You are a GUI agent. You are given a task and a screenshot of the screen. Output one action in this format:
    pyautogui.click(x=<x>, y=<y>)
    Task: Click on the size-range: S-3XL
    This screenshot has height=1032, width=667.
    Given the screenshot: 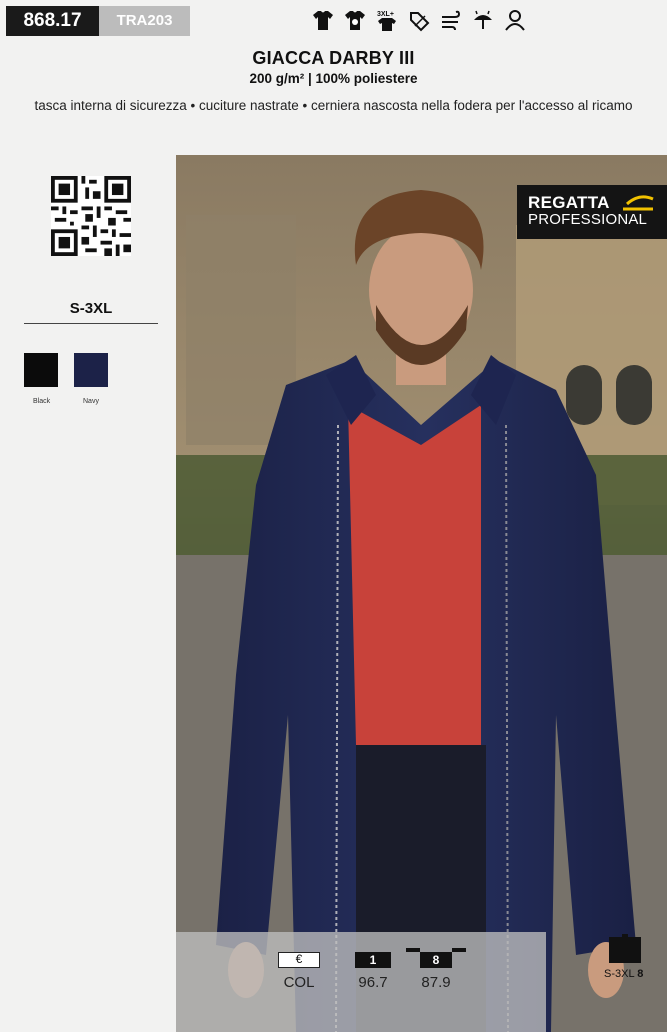 What is the action you would take?
    pyautogui.click(x=91, y=312)
    